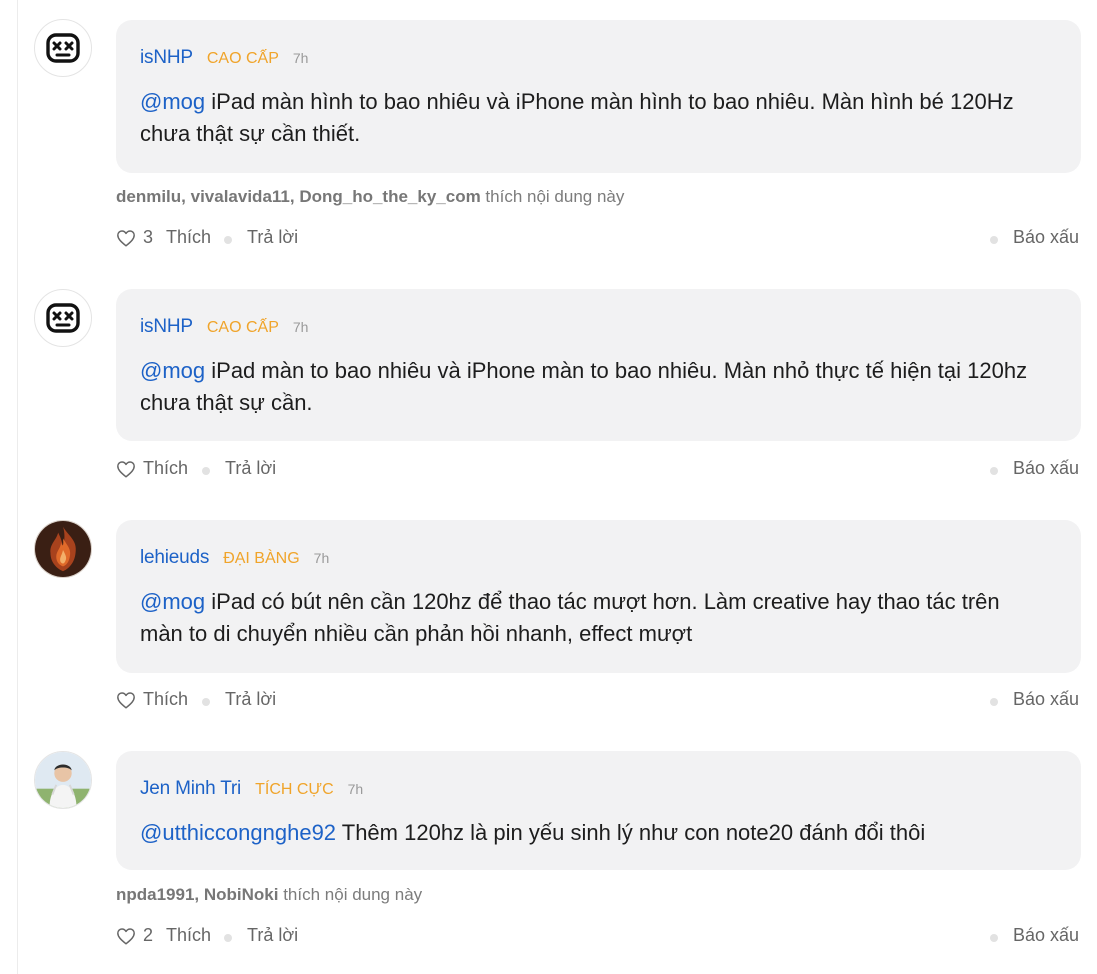 The image size is (1097, 974). What do you see at coordinates (148, 935) in the screenshot?
I see `like-count: 2` at bounding box center [148, 935].